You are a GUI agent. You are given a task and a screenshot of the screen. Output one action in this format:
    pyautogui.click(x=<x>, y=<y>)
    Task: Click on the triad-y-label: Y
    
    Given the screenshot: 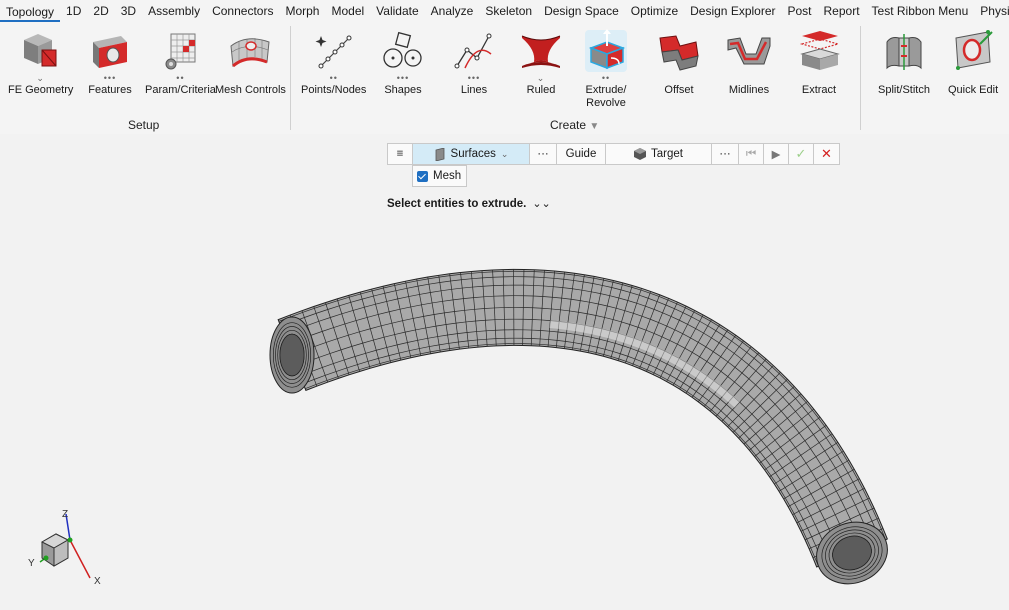 What is the action you would take?
    pyautogui.click(x=31, y=563)
    